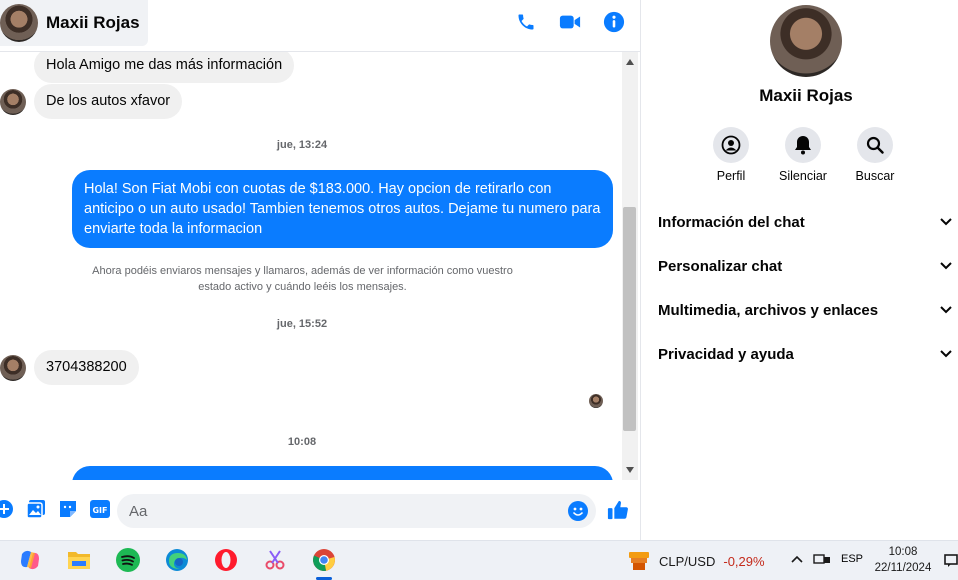 The width and height of the screenshot is (958, 580). I want to click on bell-icon, so click(803, 145).